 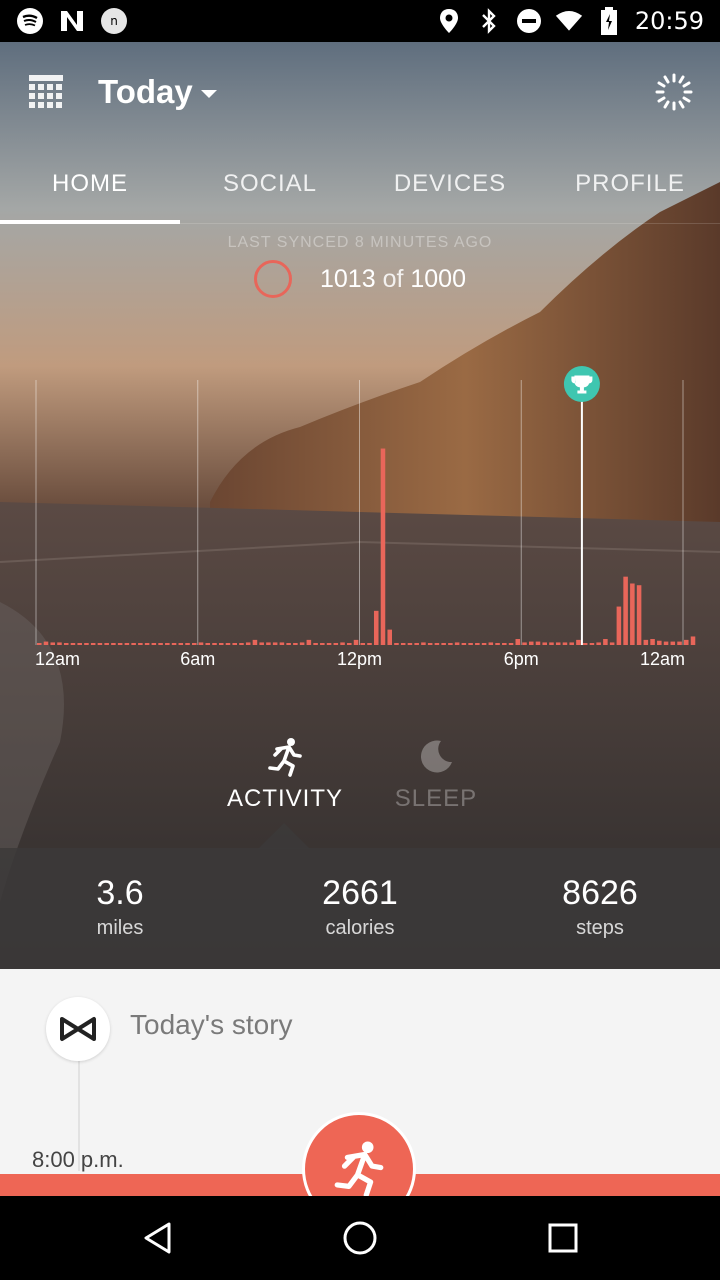 I want to click on notification-icon: n, so click(x=114, y=21).